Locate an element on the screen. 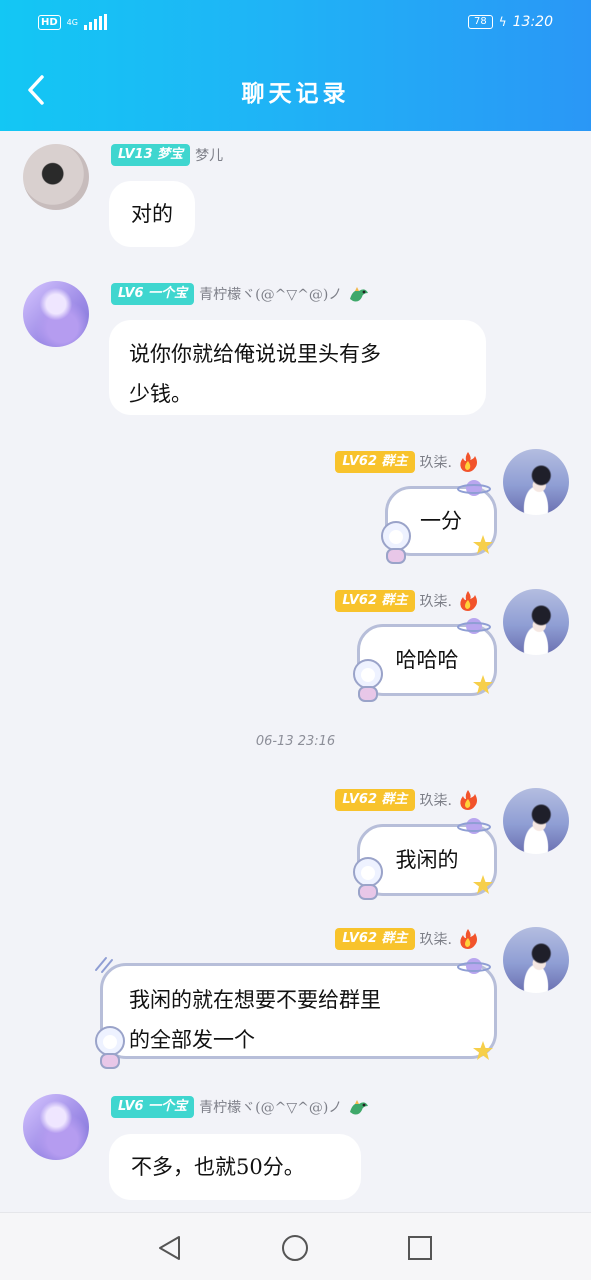 This screenshot has height=1280, width=591. status-left: HD 4G is located at coordinates (72, 22).